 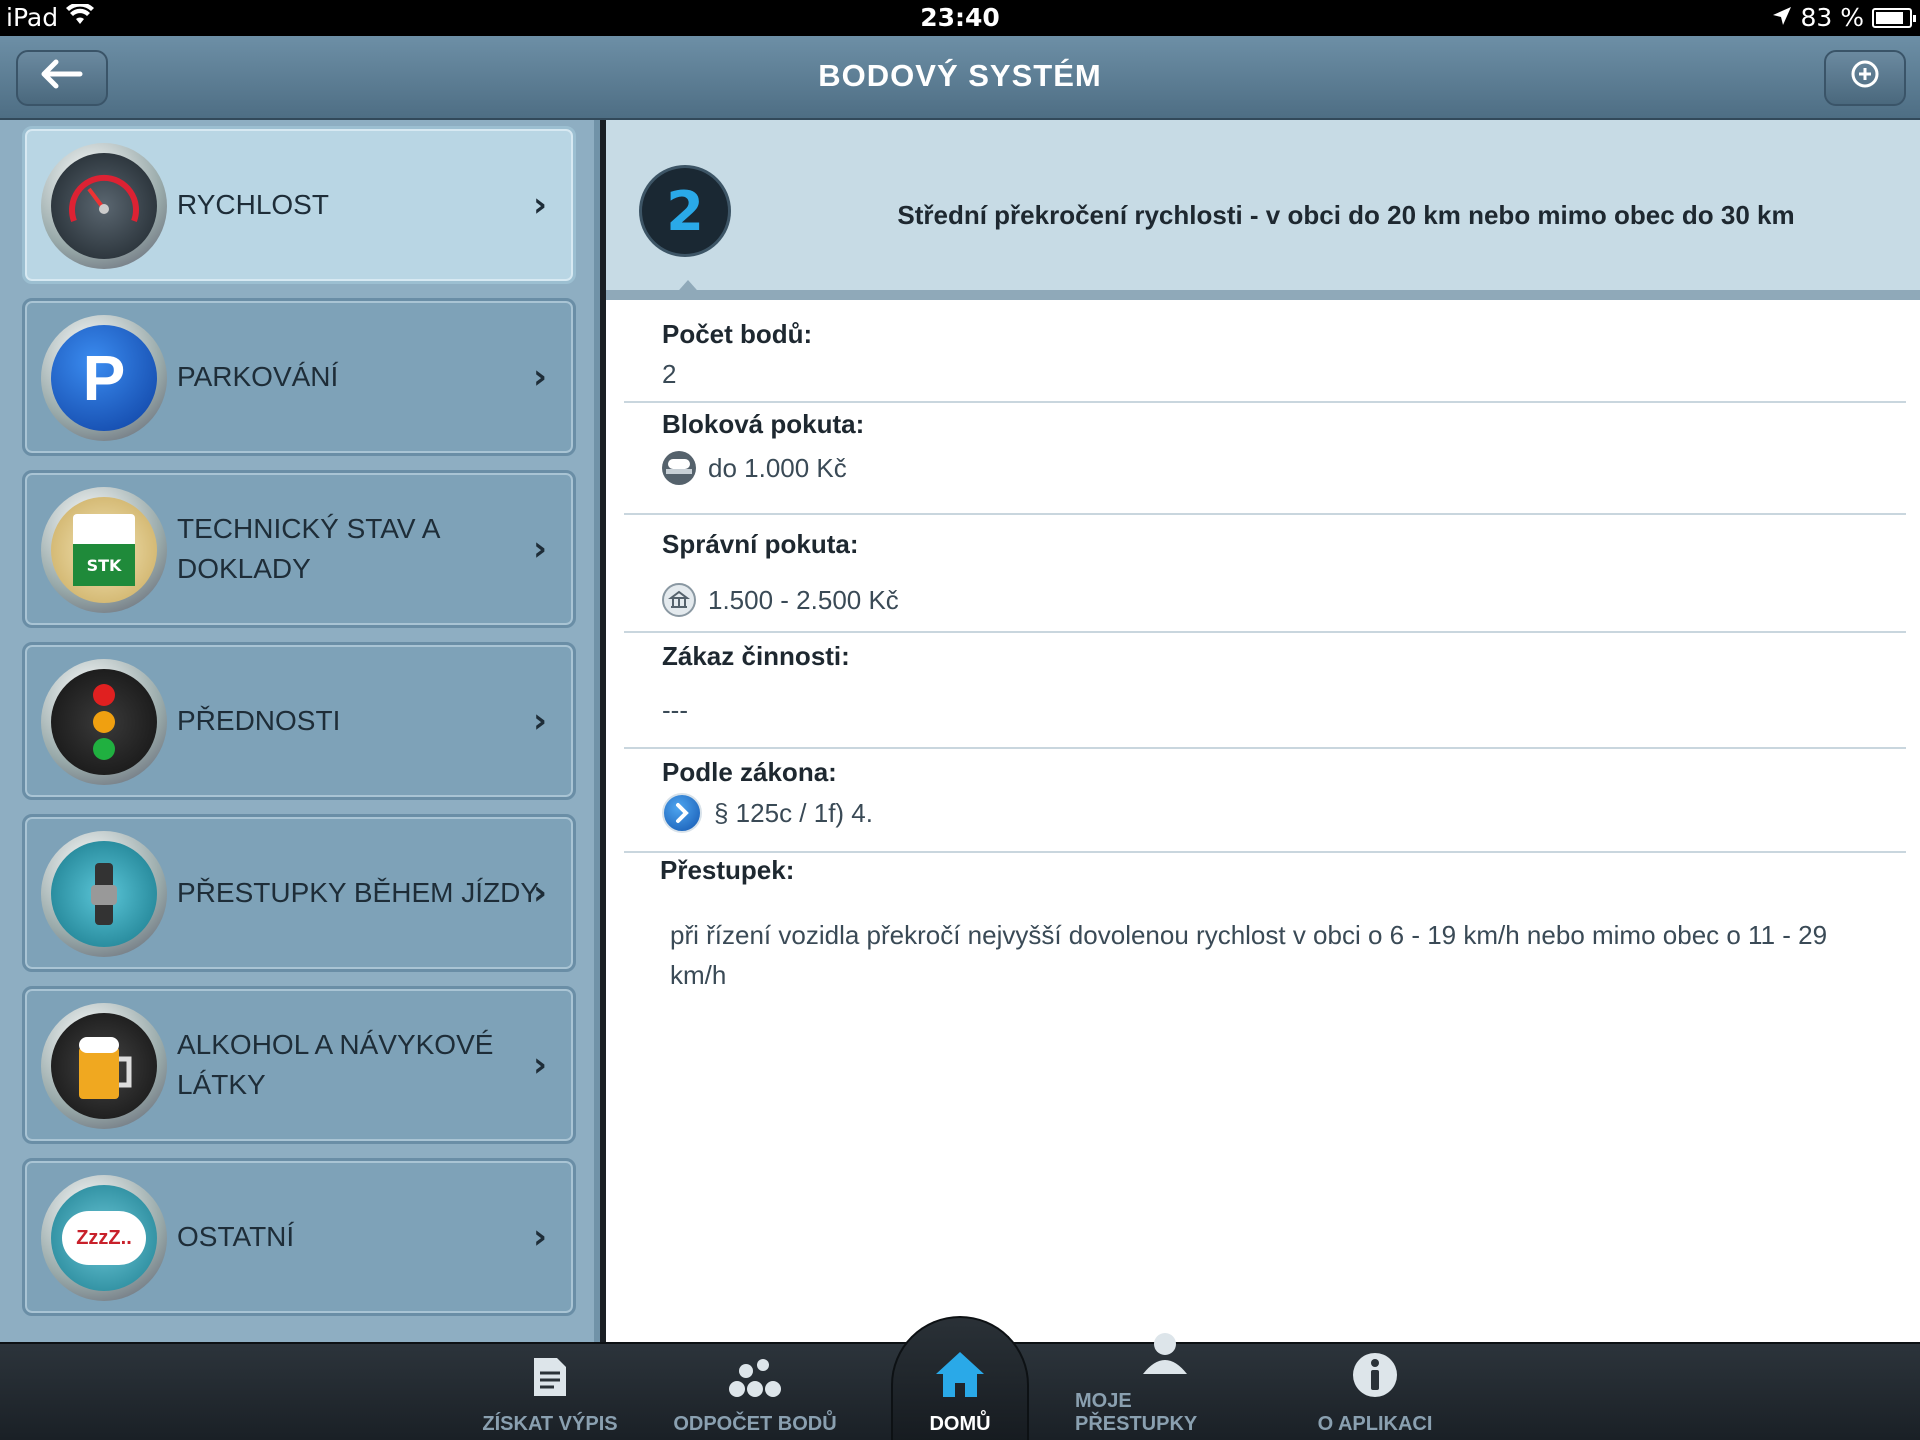 I want to click on category-item-rychlost: RYCHLOST ›, so click(x=299, y=205).